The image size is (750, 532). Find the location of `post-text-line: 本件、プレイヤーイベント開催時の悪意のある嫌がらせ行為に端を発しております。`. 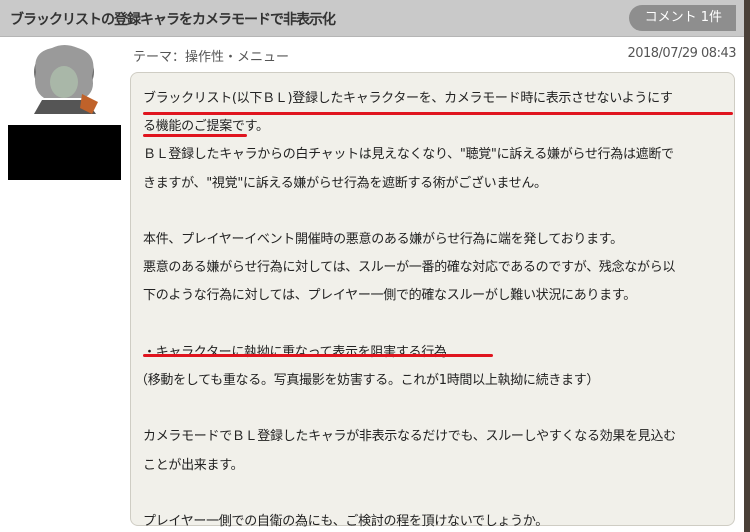

post-text-line: 本件、プレイヤーイベント開催時の悪意のある嫌がらせ行為に端を発しております。 is located at coordinates (383, 239).